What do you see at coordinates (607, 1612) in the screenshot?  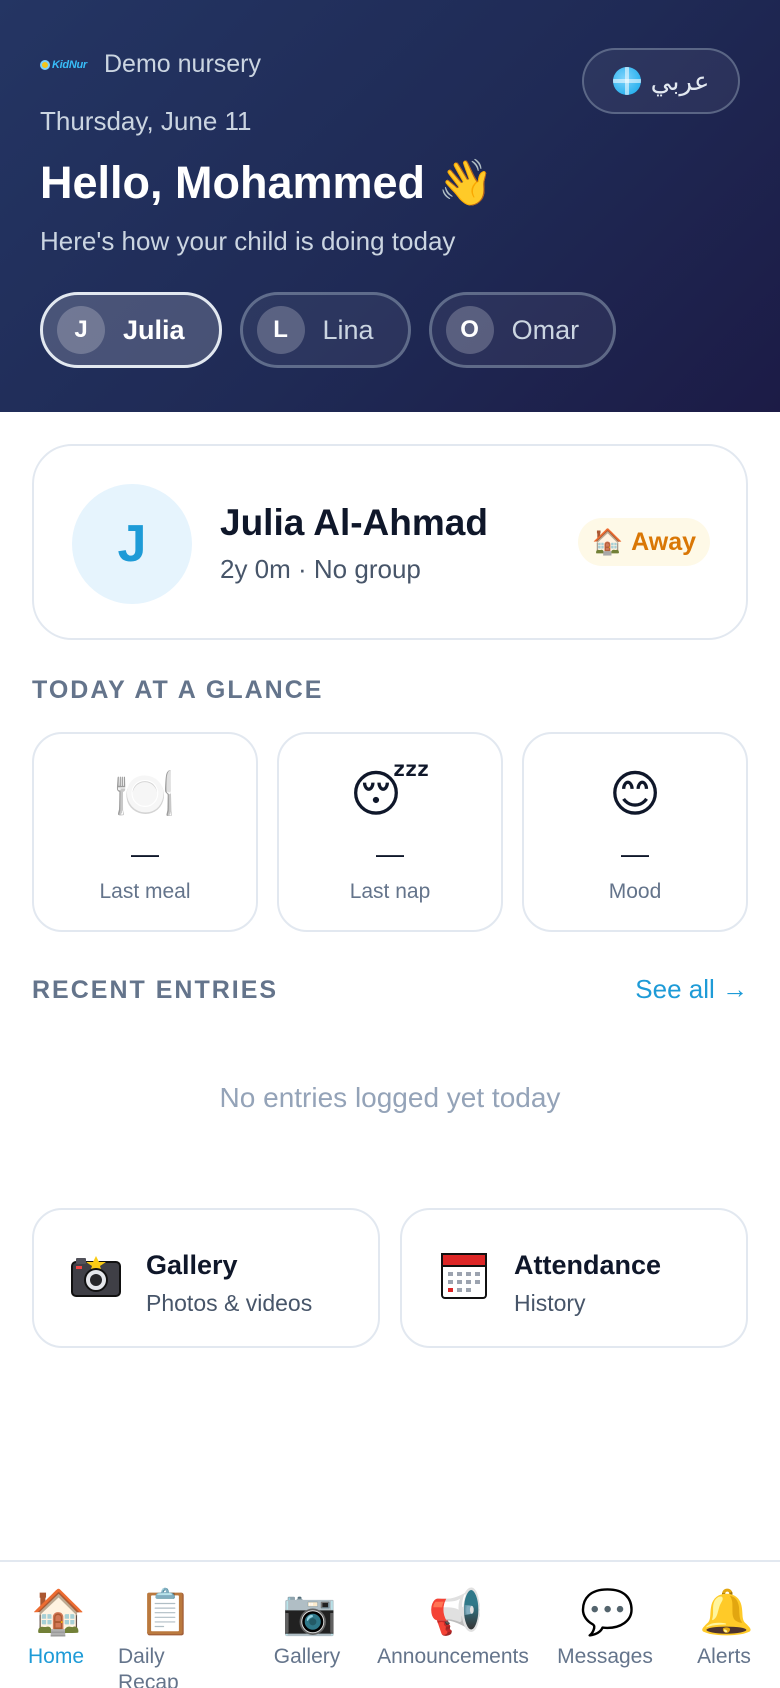 I see `speech-bubble-icon: 💬` at bounding box center [607, 1612].